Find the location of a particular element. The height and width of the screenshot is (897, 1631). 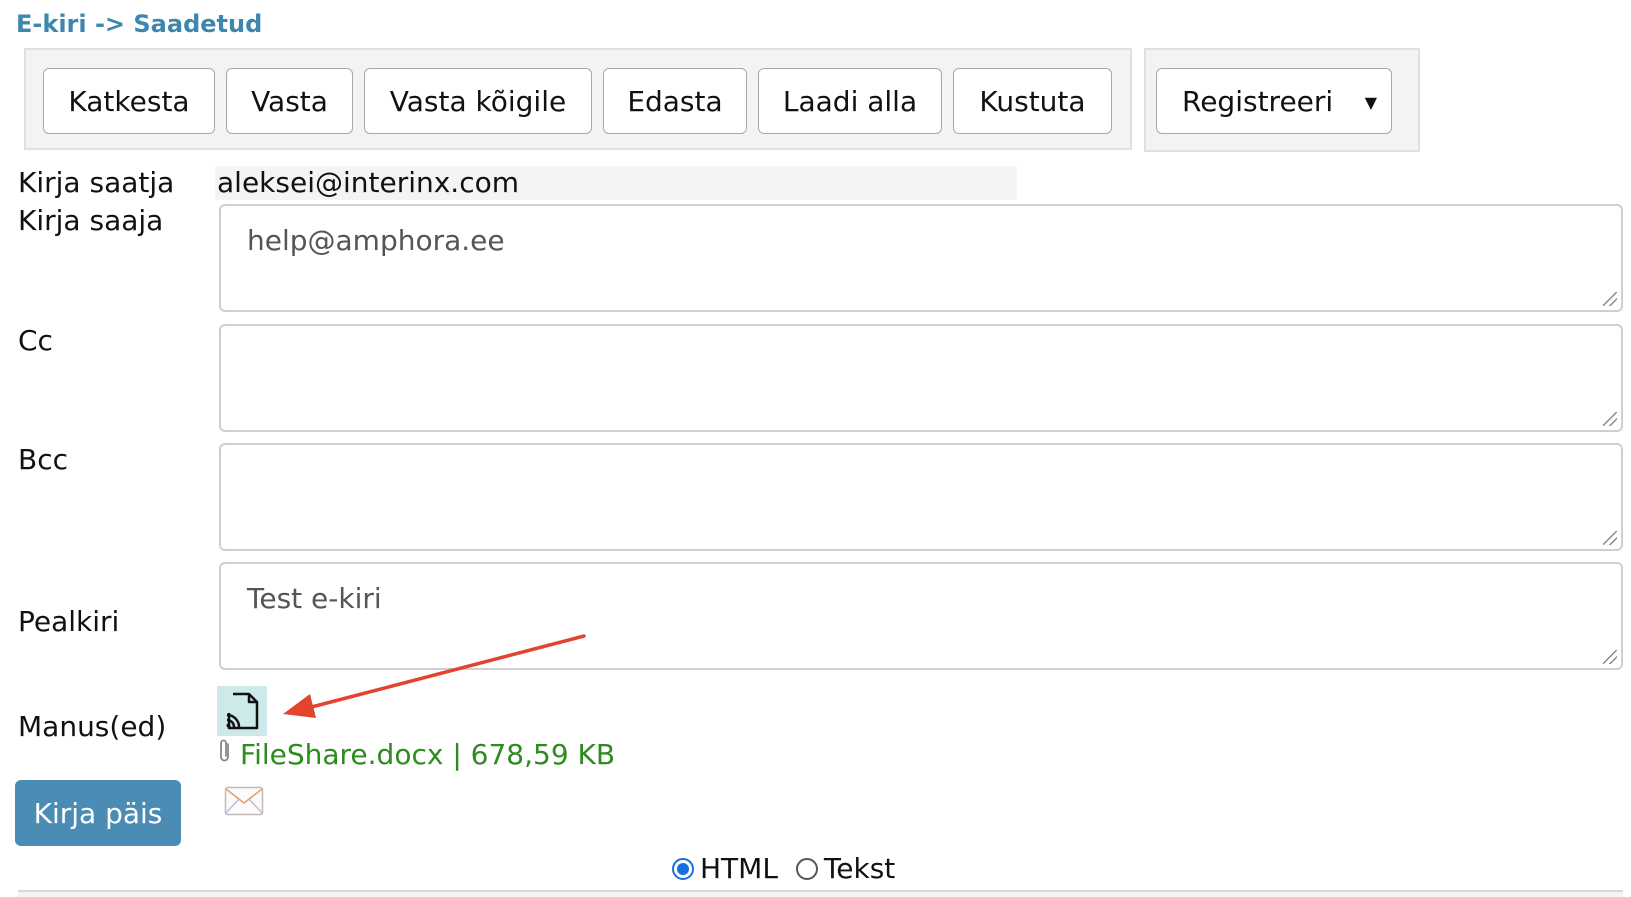

attachment-link: FileShare.docx | 678,59 KB is located at coordinates (416, 754).